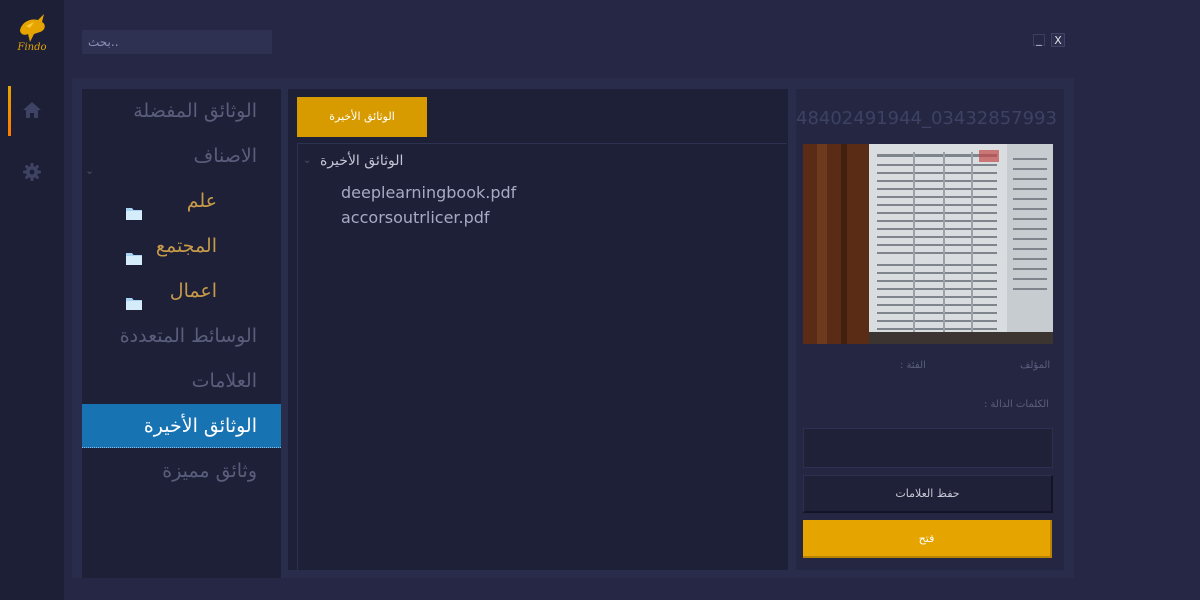 This screenshot has width=1200, height=600. What do you see at coordinates (415, 218) in the screenshot?
I see `tree-file-item: accorsoutrlicer.pdf` at bounding box center [415, 218].